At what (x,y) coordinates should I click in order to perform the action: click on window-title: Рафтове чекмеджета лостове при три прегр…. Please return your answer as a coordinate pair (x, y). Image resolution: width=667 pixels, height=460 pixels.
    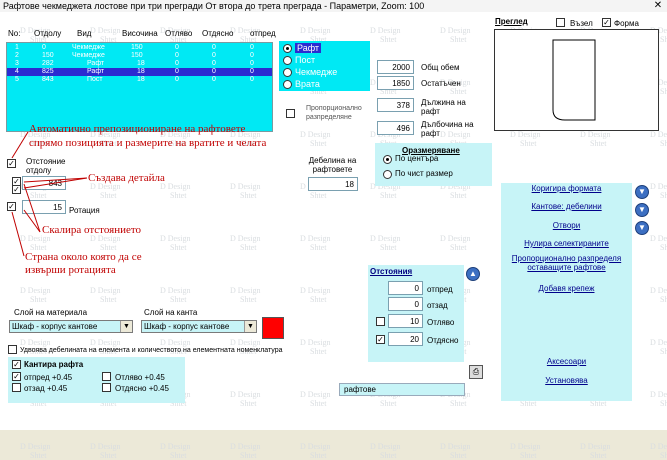
    Looking at the image, I should click on (333, 6).